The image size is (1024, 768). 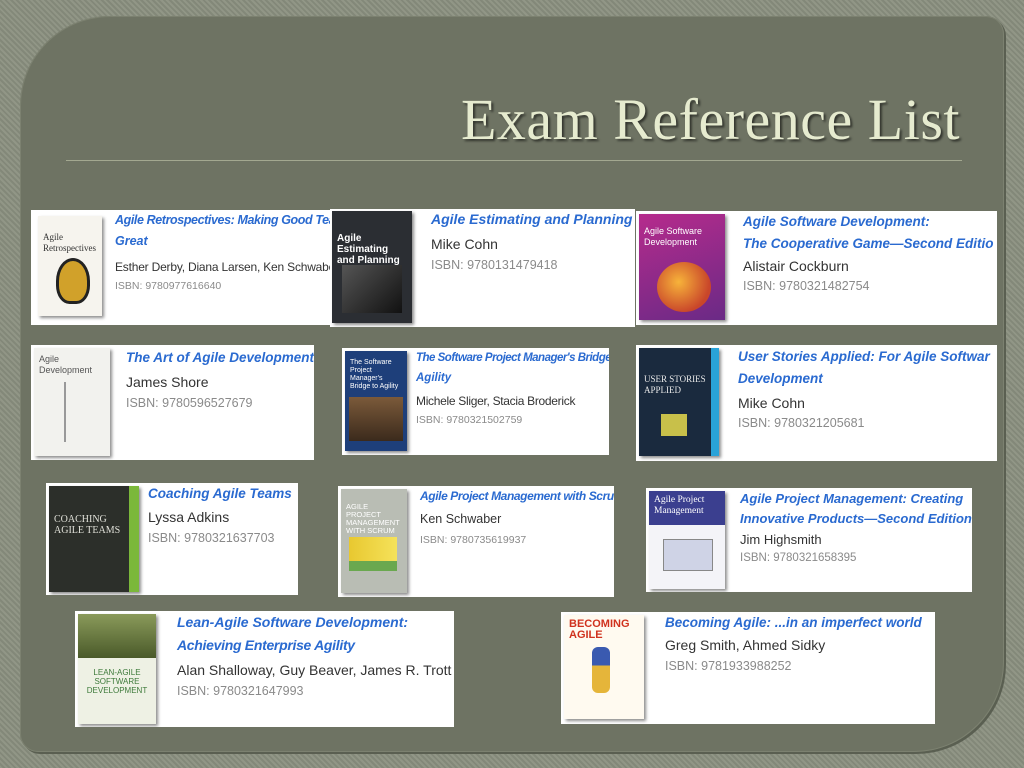 What do you see at coordinates (604, 667) in the screenshot?
I see `book-cover-image: BECOMING AGILE` at bounding box center [604, 667].